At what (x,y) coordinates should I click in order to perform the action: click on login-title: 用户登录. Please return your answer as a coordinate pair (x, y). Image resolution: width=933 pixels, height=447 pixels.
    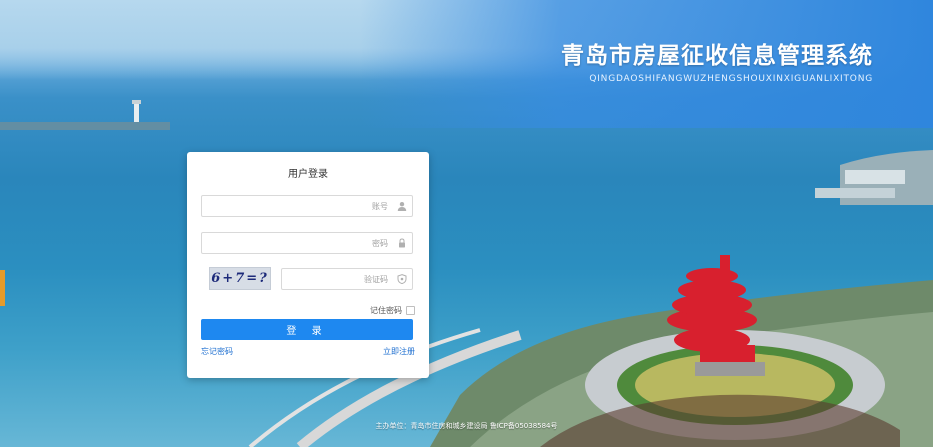
    Looking at the image, I should click on (308, 174).